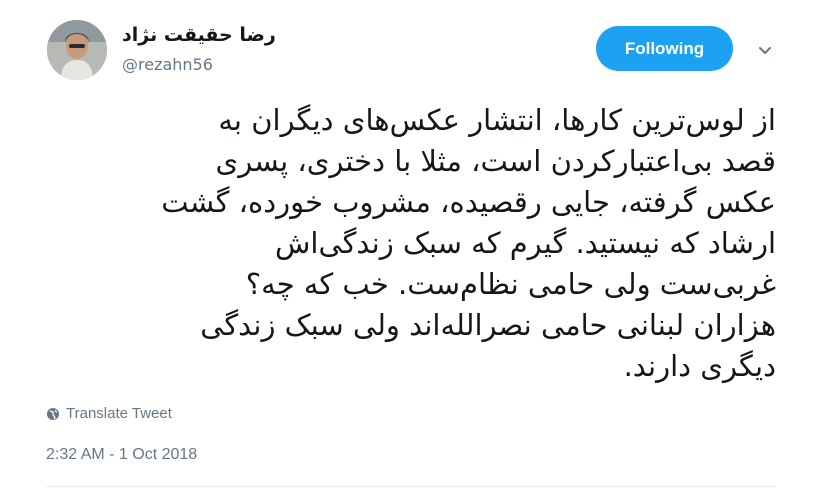 The image size is (822, 488). I want to click on divider, so click(411, 486).